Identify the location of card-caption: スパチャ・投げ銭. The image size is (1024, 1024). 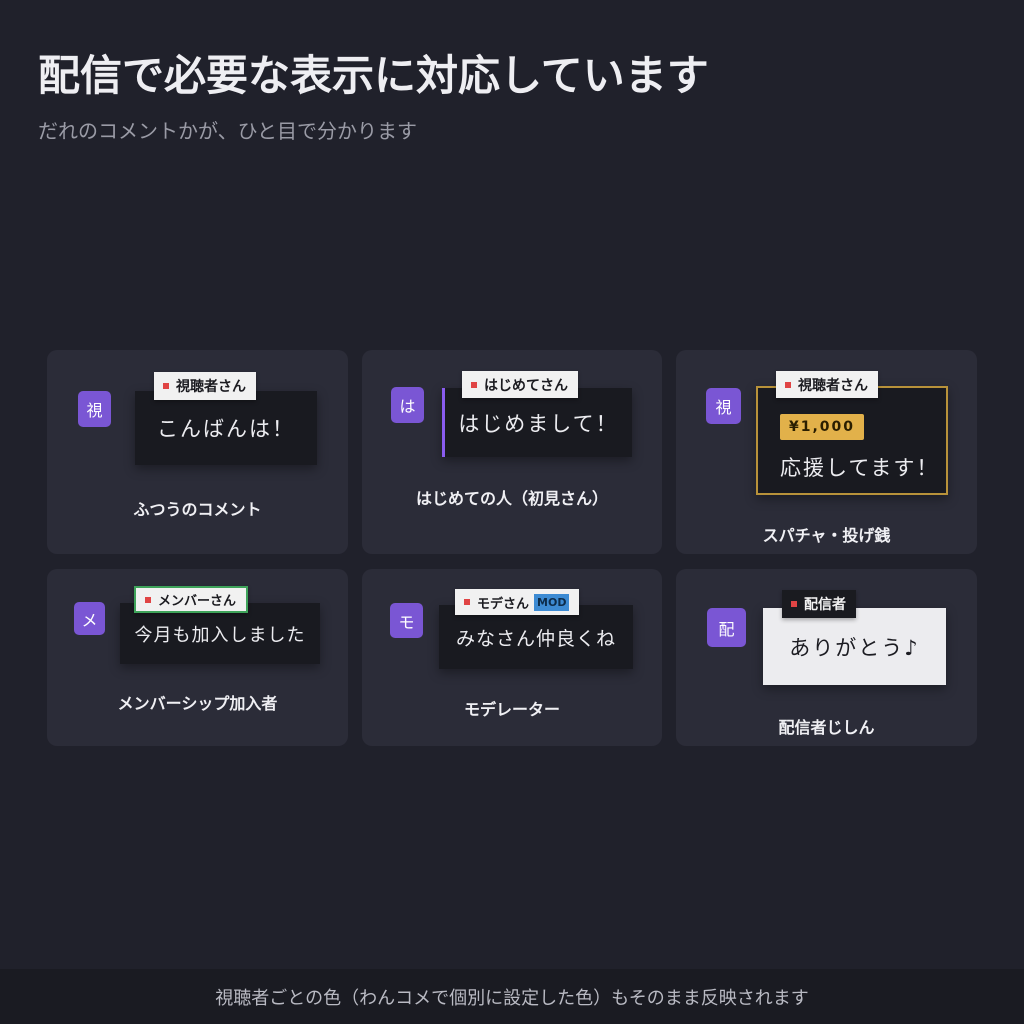
(826, 535).